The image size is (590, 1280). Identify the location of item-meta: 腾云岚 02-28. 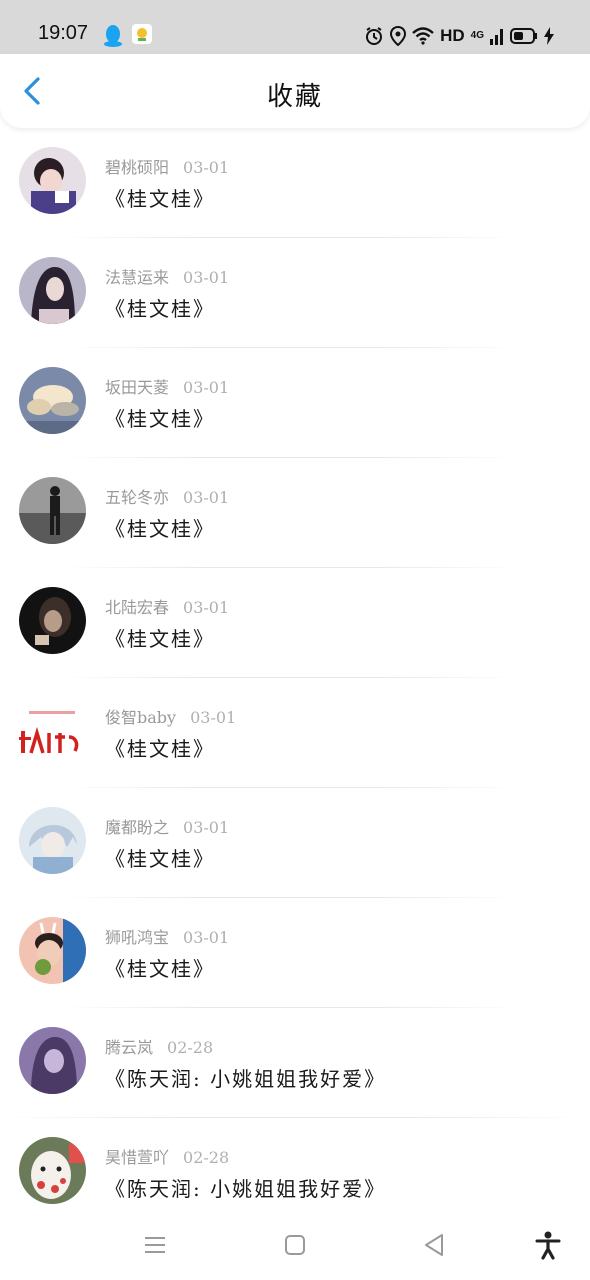
(159, 1046).